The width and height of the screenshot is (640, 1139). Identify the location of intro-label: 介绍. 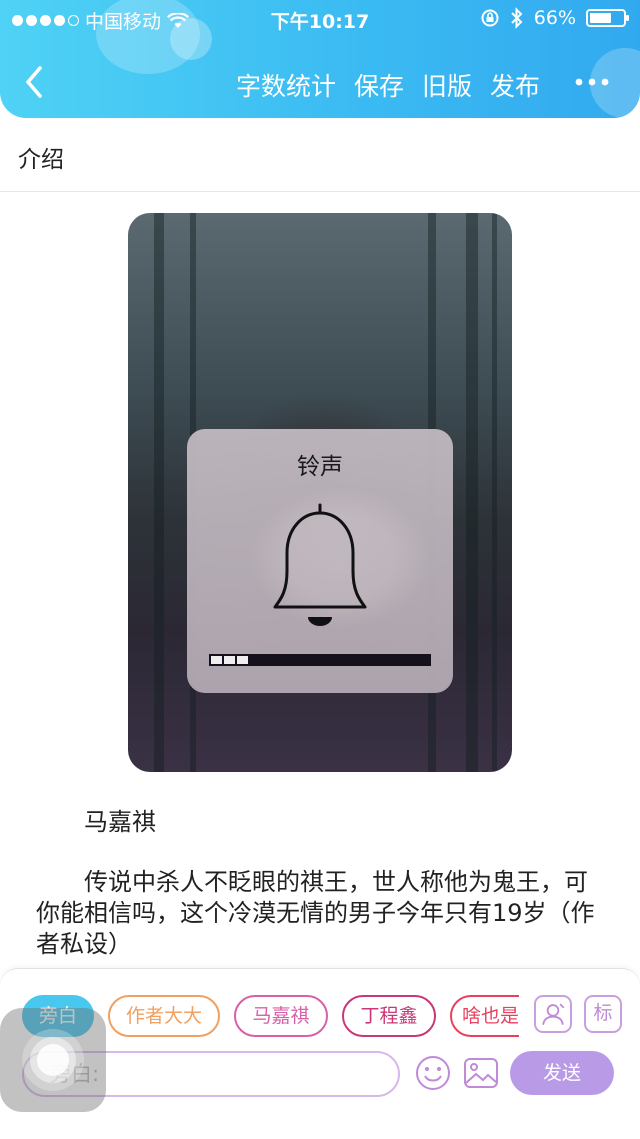
(41, 160).